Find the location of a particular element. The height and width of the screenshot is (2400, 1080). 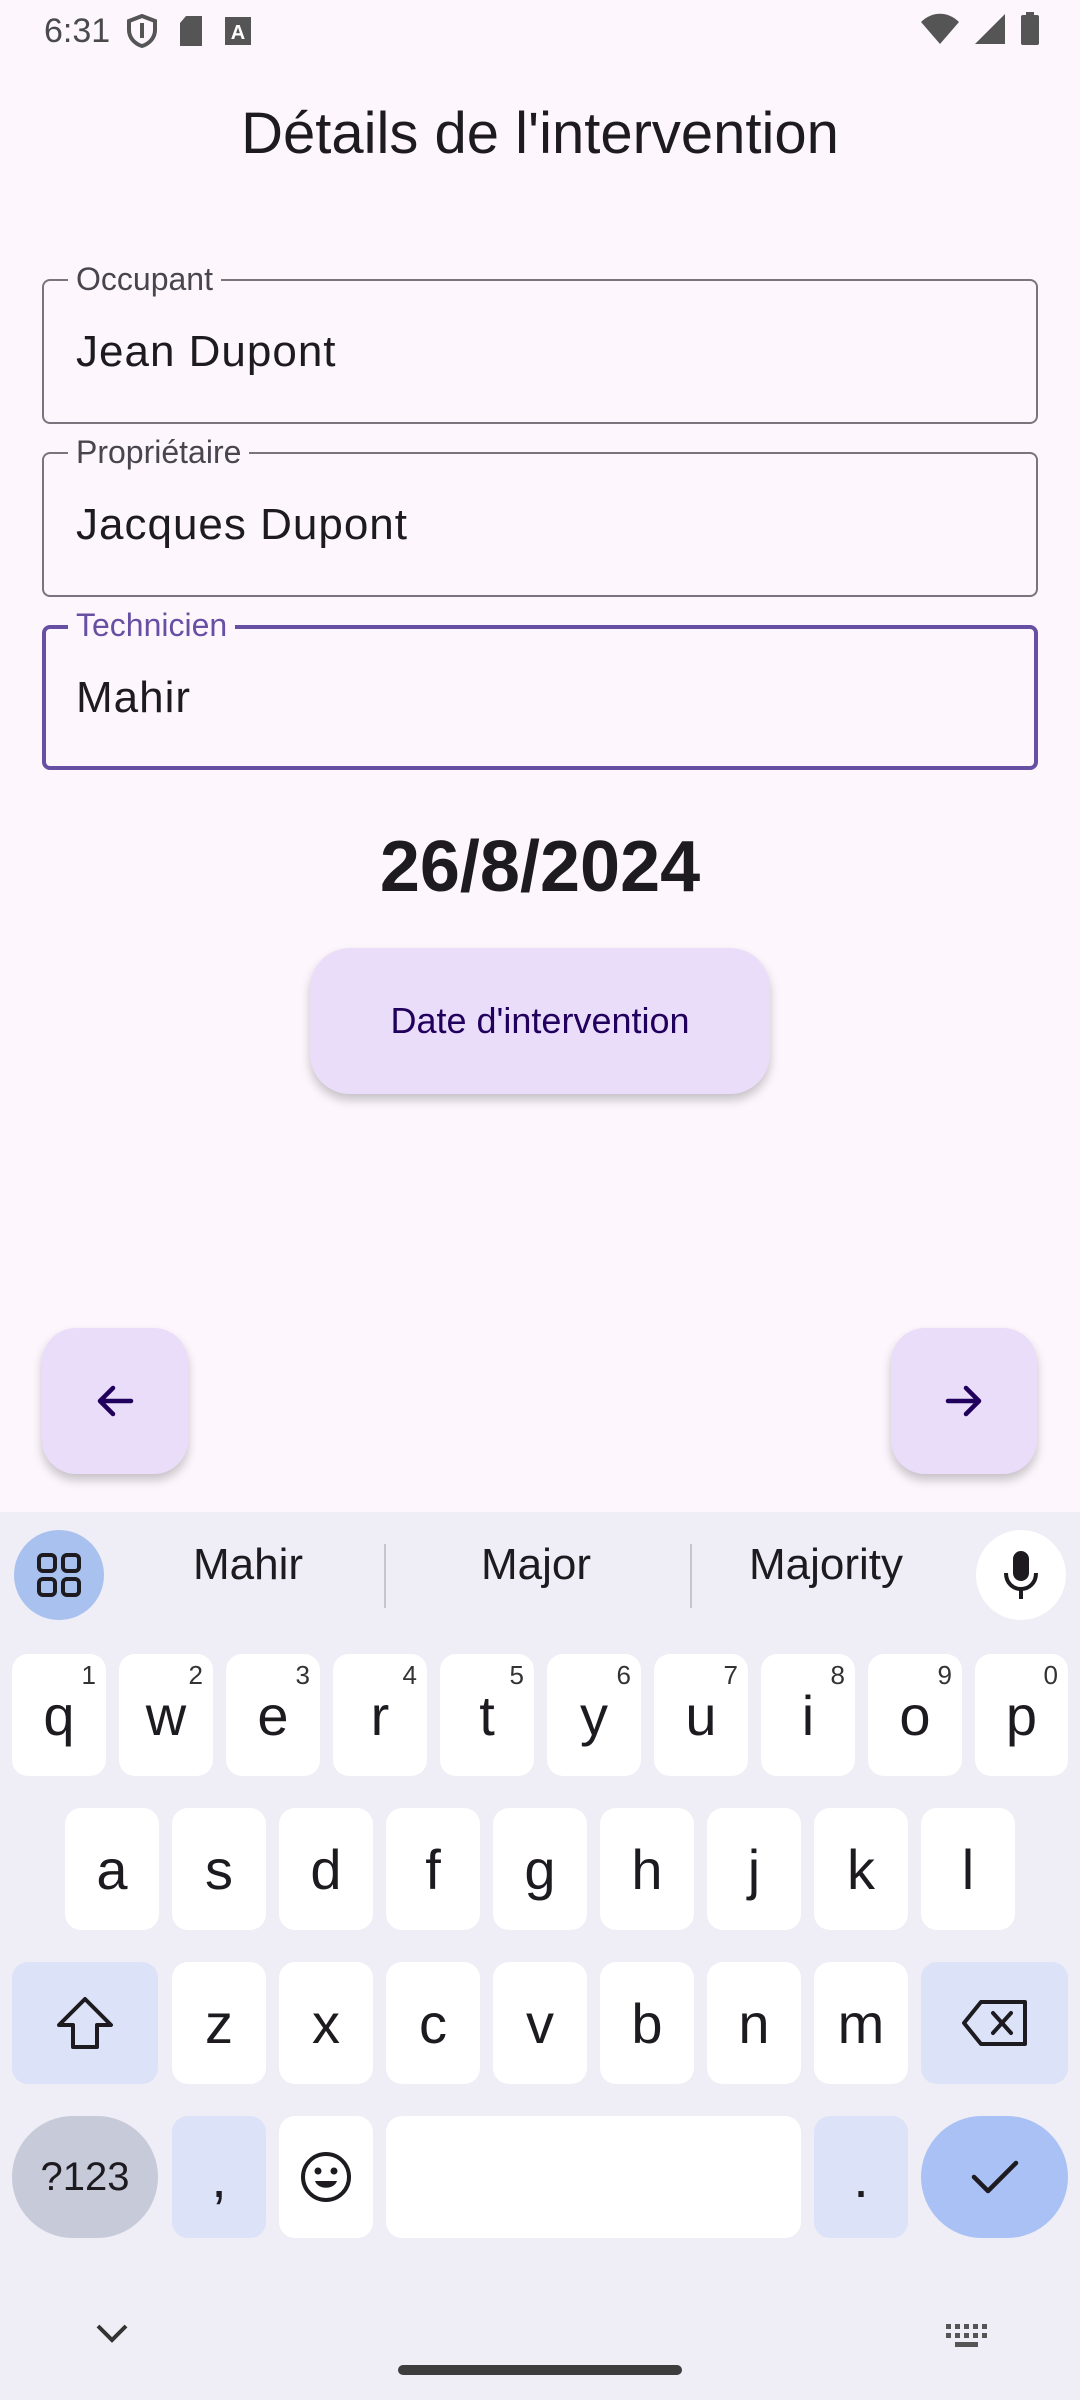

apps-grid-button is located at coordinates (59, 1575).